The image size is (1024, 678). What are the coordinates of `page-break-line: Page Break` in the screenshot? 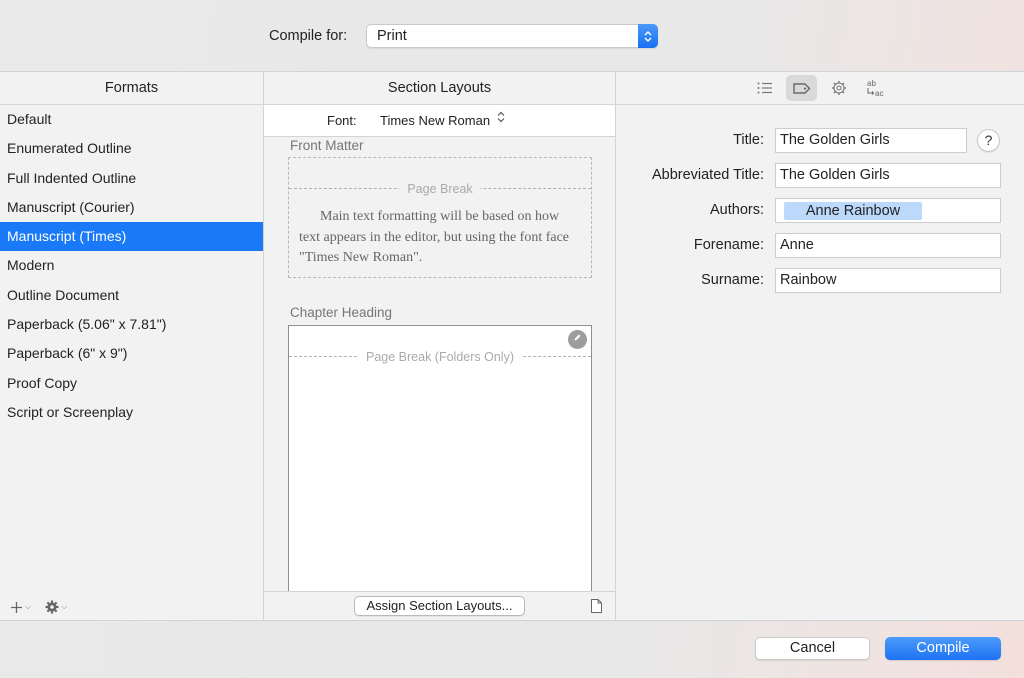 It's located at (440, 189).